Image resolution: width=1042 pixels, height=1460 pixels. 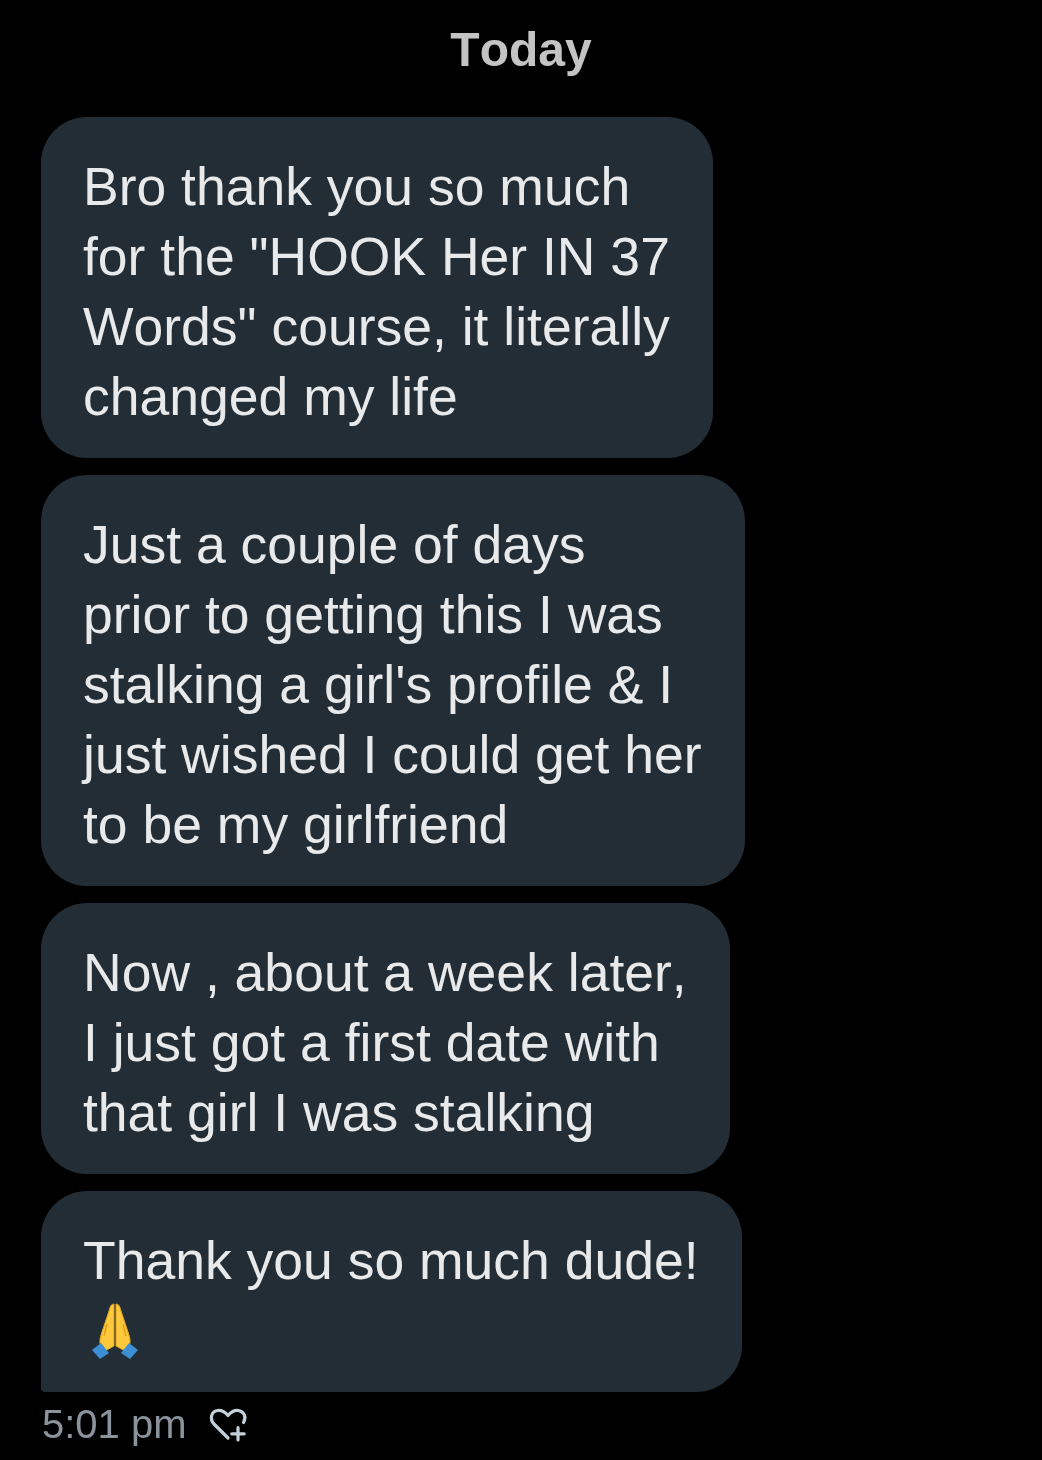 What do you see at coordinates (227, 1424) in the screenshot?
I see `heart-plus-icon` at bounding box center [227, 1424].